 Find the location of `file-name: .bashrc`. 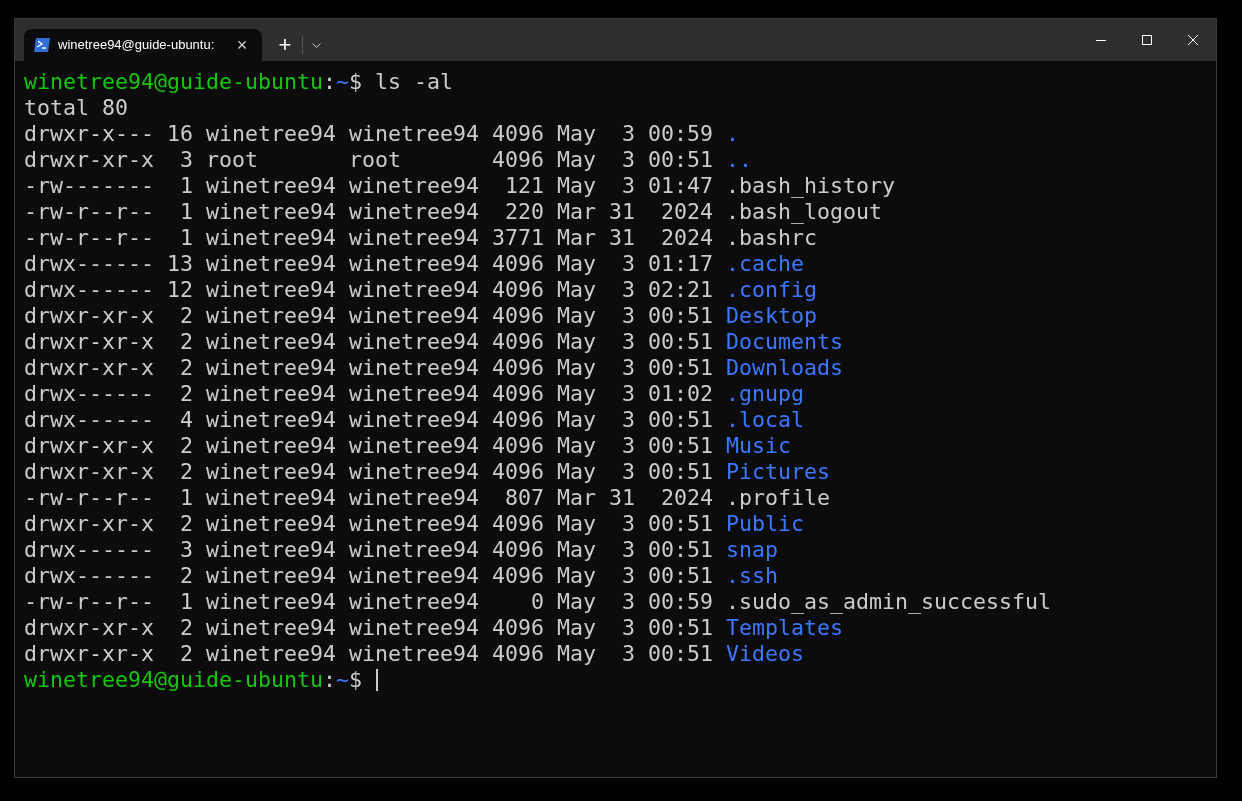

file-name: .bashrc is located at coordinates (772, 238).